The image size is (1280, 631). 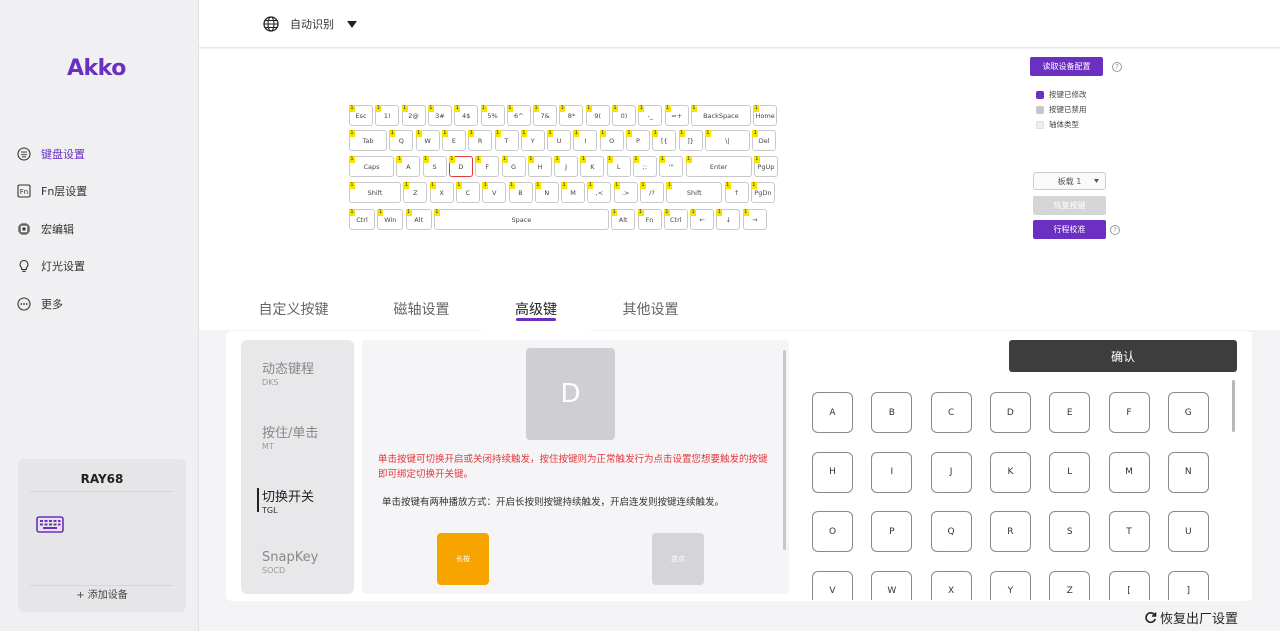 What do you see at coordinates (506, 140) in the screenshot?
I see `key: 1T` at bounding box center [506, 140].